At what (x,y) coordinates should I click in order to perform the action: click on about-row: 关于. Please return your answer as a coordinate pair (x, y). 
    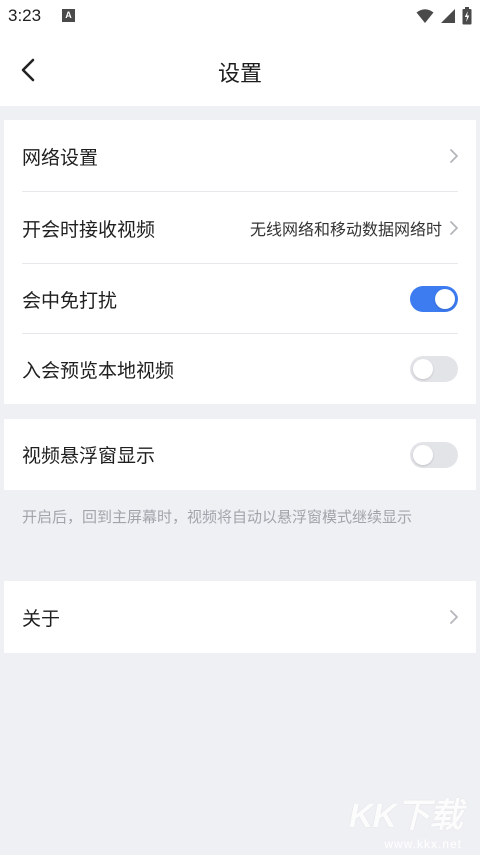
    Looking at the image, I should click on (240, 617).